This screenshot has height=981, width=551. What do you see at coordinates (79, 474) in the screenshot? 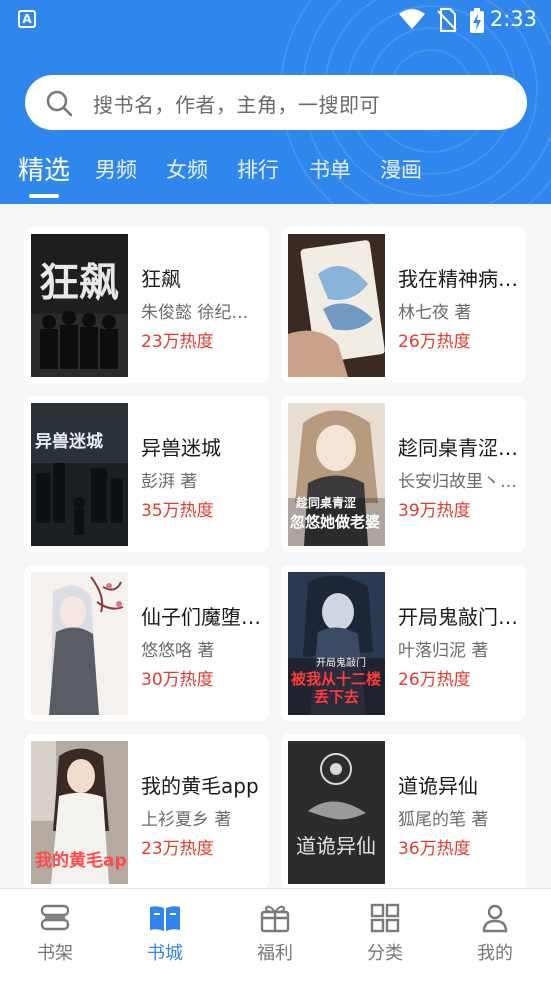
I see `book-cover: 异兽迷城` at bounding box center [79, 474].